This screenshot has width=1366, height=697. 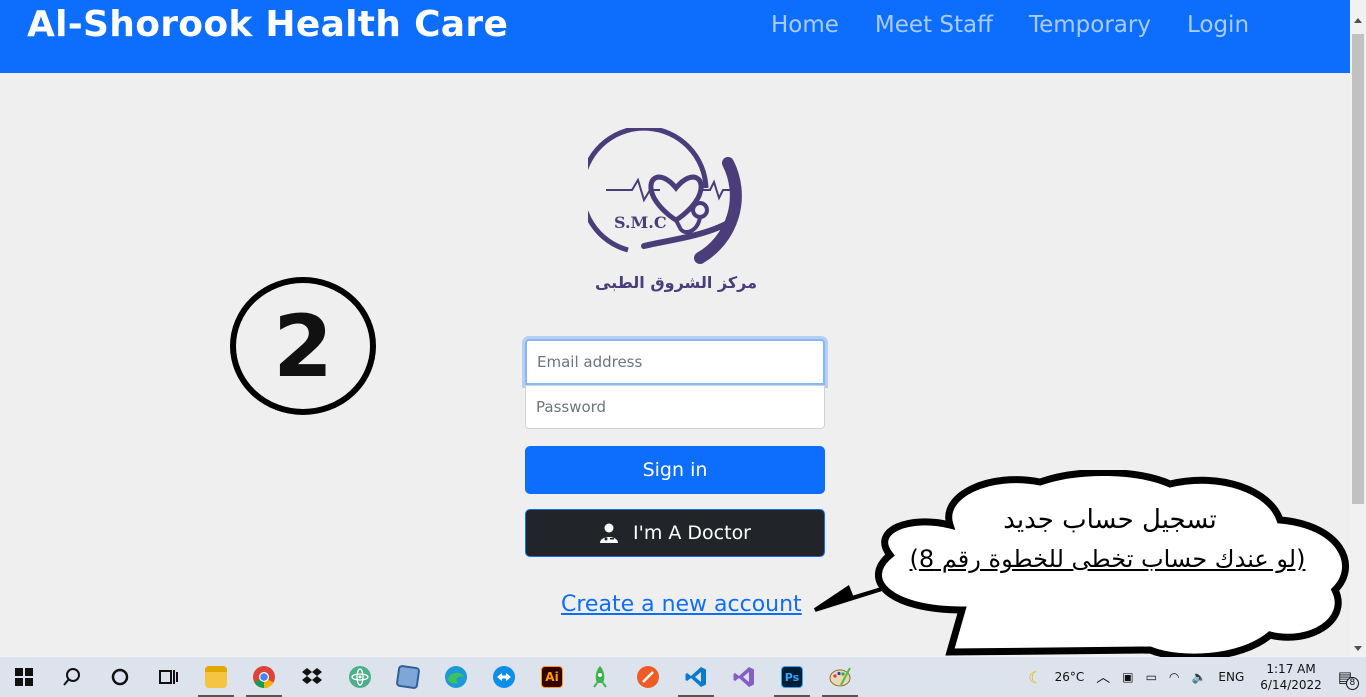 What do you see at coordinates (675, 362) in the screenshot?
I see `email-input` at bounding box center [675, 362].